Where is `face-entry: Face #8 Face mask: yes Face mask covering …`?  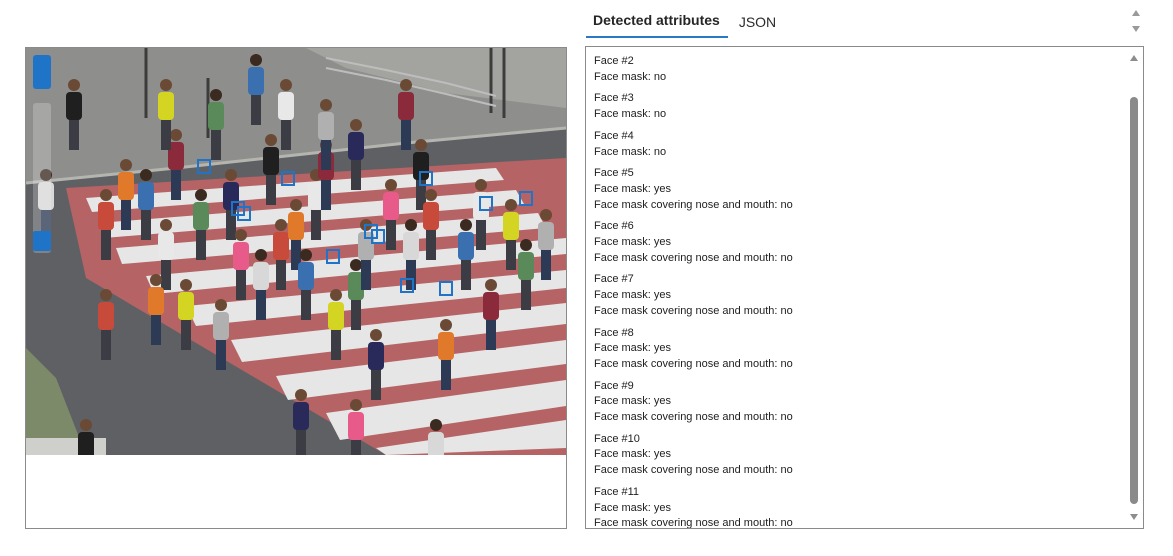
face-entry: Face #8 Face mask: yes Face mask covering … is located at coordinates (857, 349).